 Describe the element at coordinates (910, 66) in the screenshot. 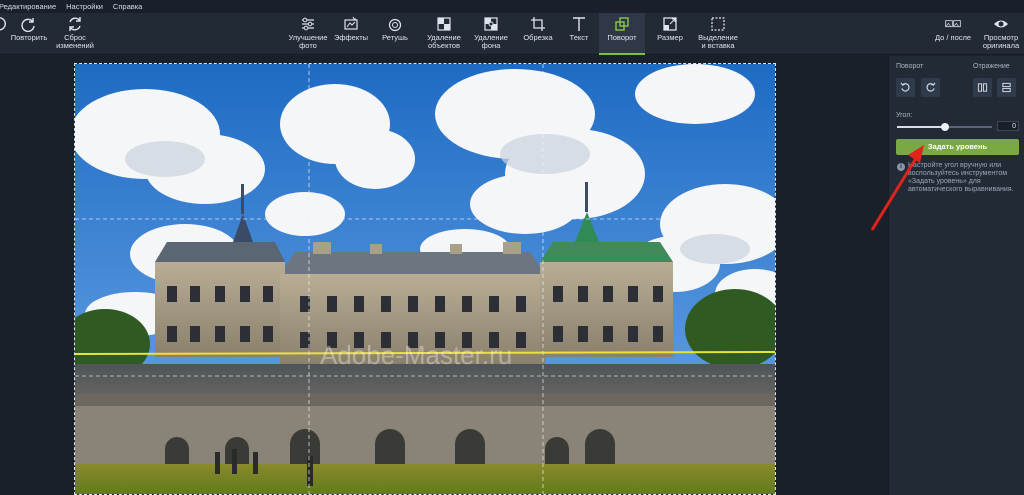

I see `rotate-section-label: Поворот` at that location.